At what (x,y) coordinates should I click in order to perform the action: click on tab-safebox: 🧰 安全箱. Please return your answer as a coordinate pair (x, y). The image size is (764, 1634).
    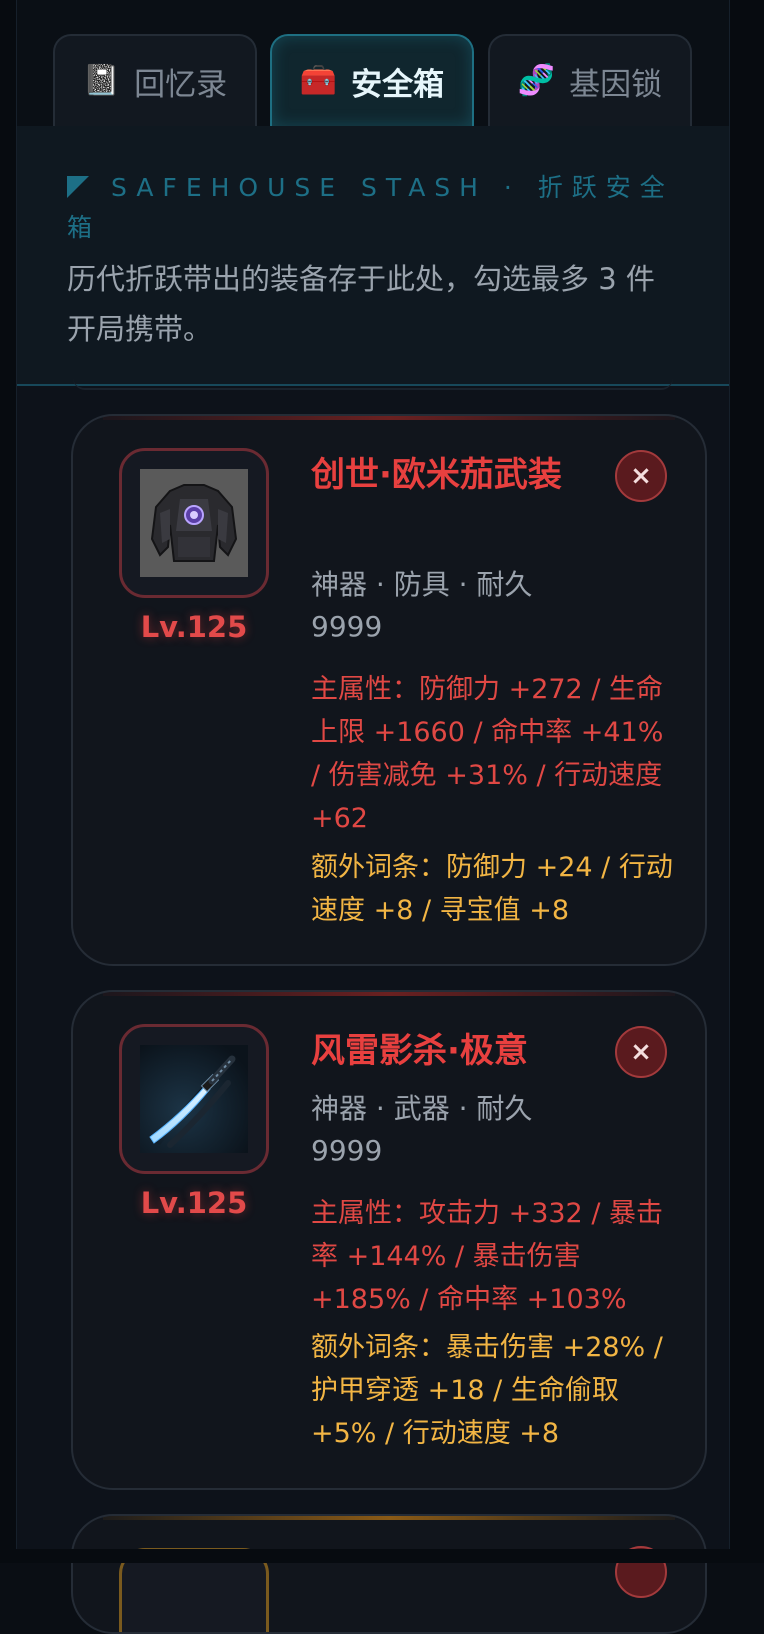
    Looking at the image, I should click on (372, 80).